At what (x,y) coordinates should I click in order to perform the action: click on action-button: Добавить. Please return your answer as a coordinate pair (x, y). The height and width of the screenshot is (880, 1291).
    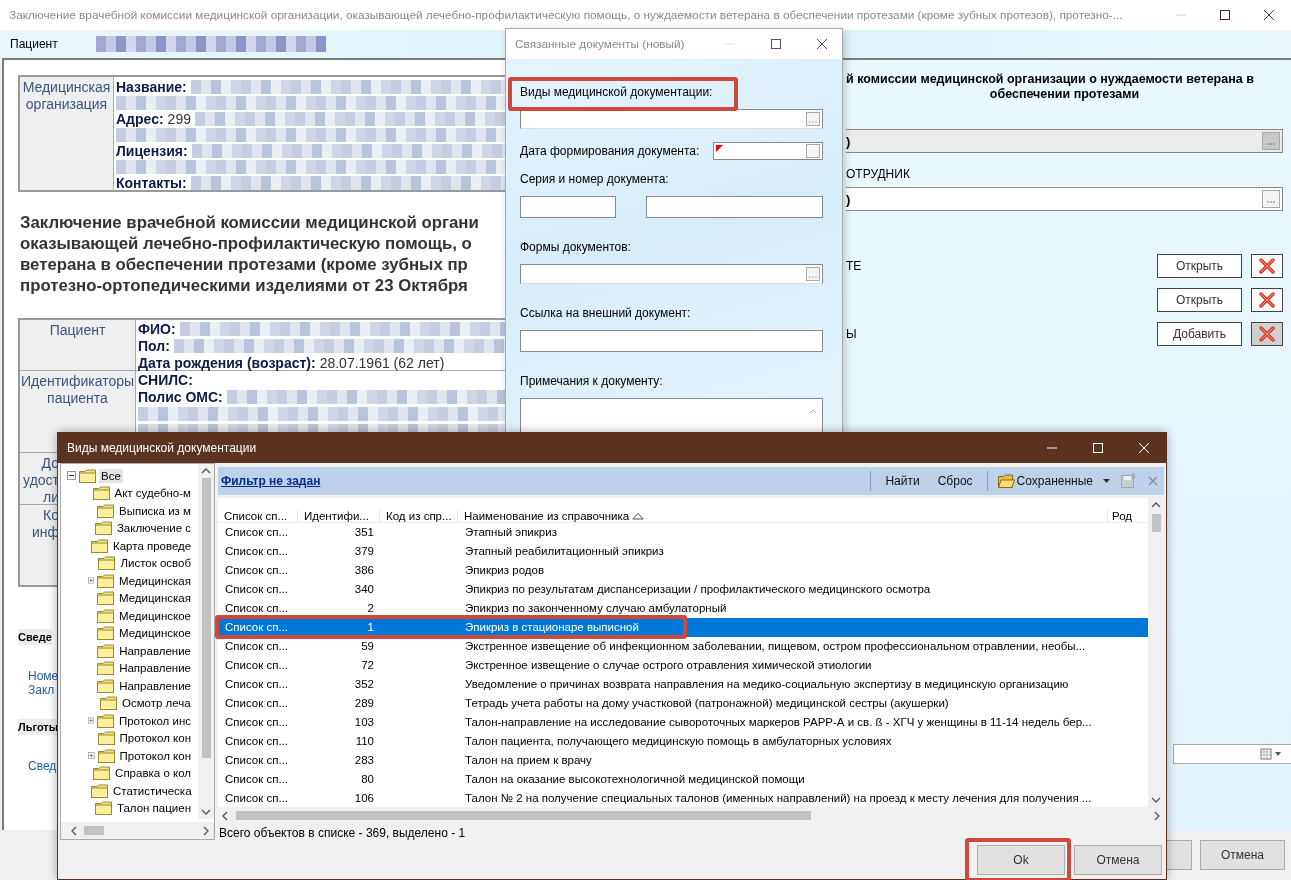
    Looking at the image, I should click on (1199, 333).